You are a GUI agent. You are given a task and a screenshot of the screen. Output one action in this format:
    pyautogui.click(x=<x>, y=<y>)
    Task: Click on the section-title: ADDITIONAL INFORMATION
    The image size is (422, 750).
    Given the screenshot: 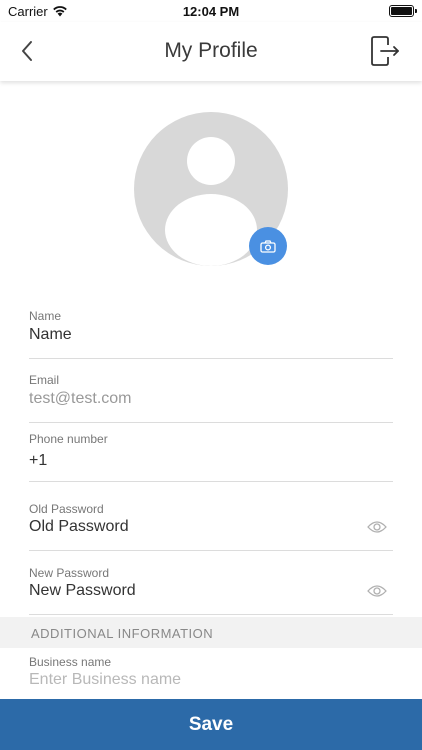 What is the action you would take?
    pyautogui.click(x=122, y=633)
    